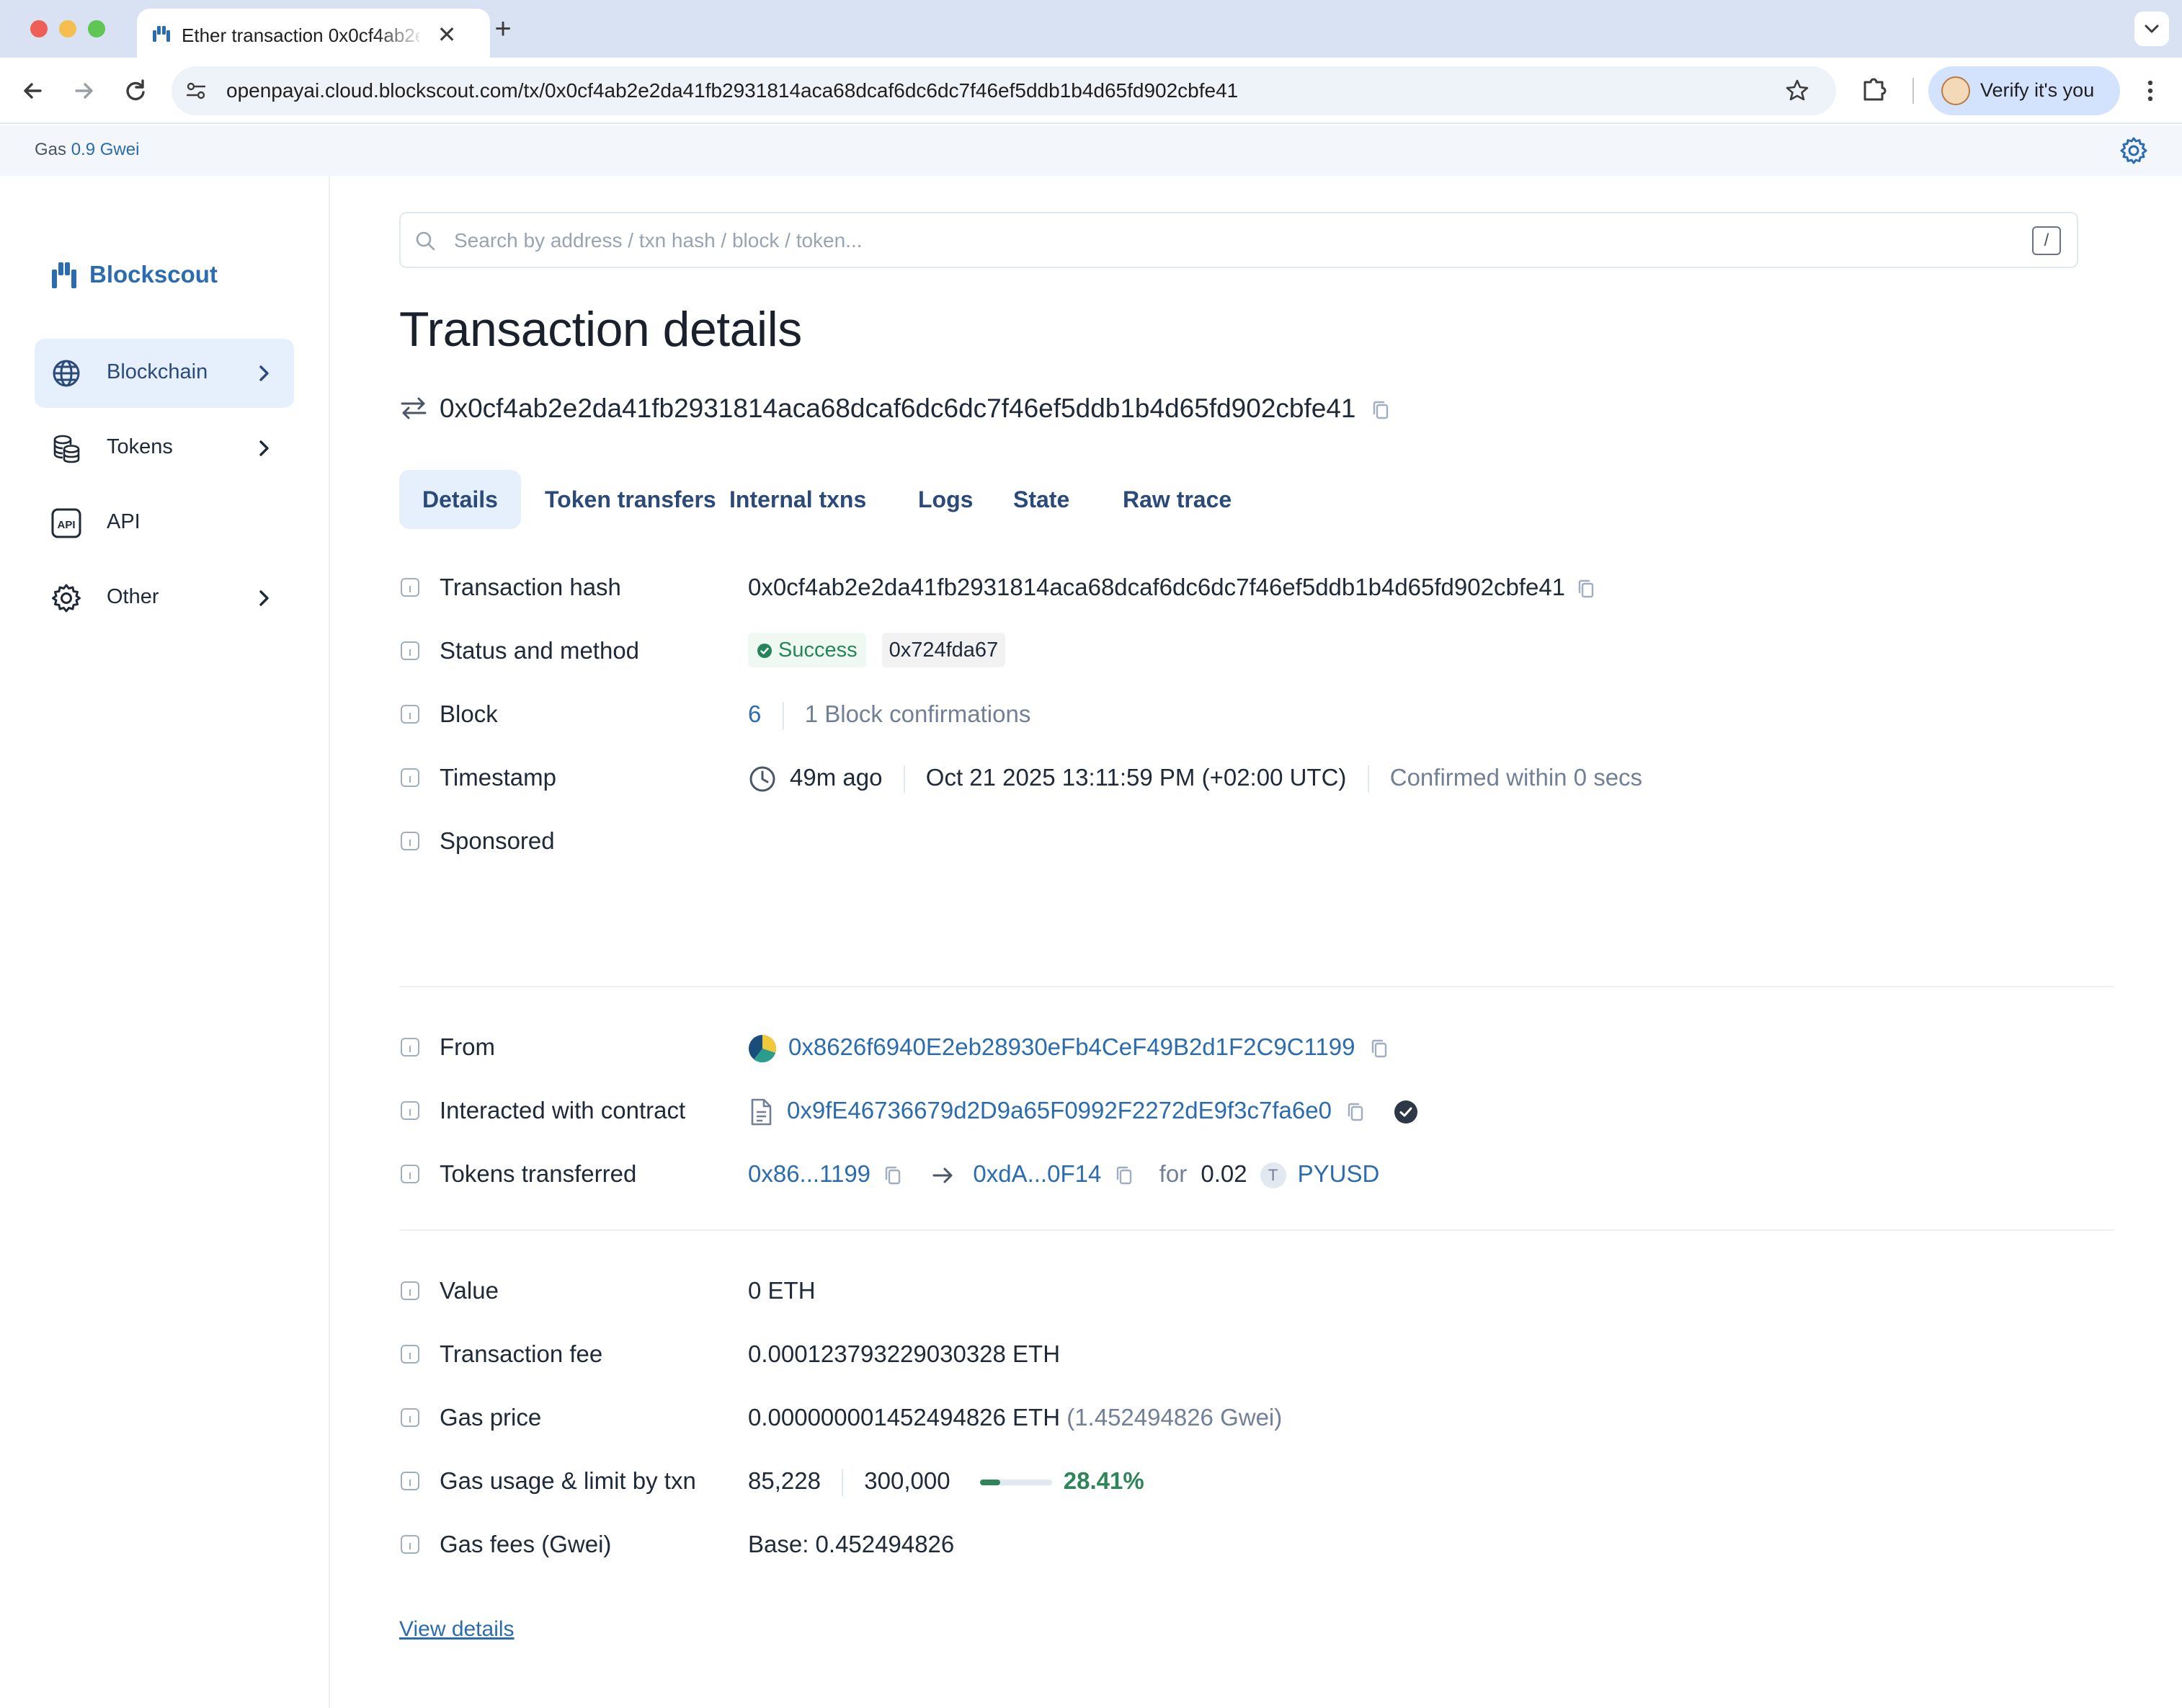  I want to click on block-number-link: 6, so click(754, 713).